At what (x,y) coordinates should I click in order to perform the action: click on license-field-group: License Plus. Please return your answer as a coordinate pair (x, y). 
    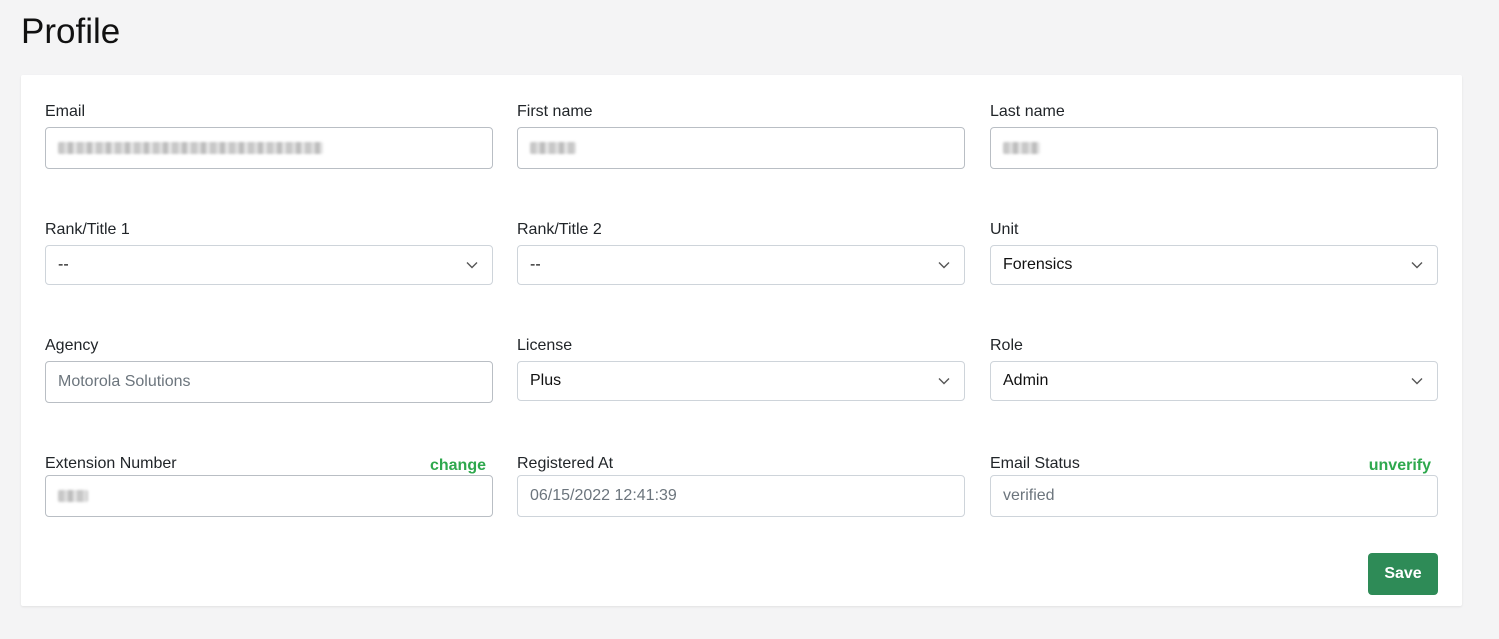
    Looking at the image, I should click on (741, 368).